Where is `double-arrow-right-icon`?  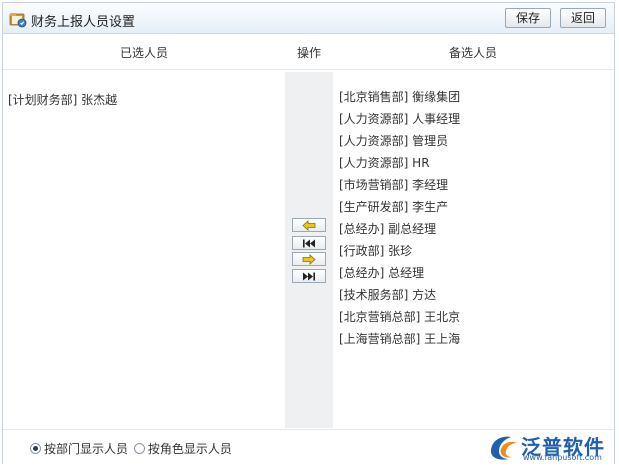 double-arrow-right-icon is located at coordinates (309, 276).